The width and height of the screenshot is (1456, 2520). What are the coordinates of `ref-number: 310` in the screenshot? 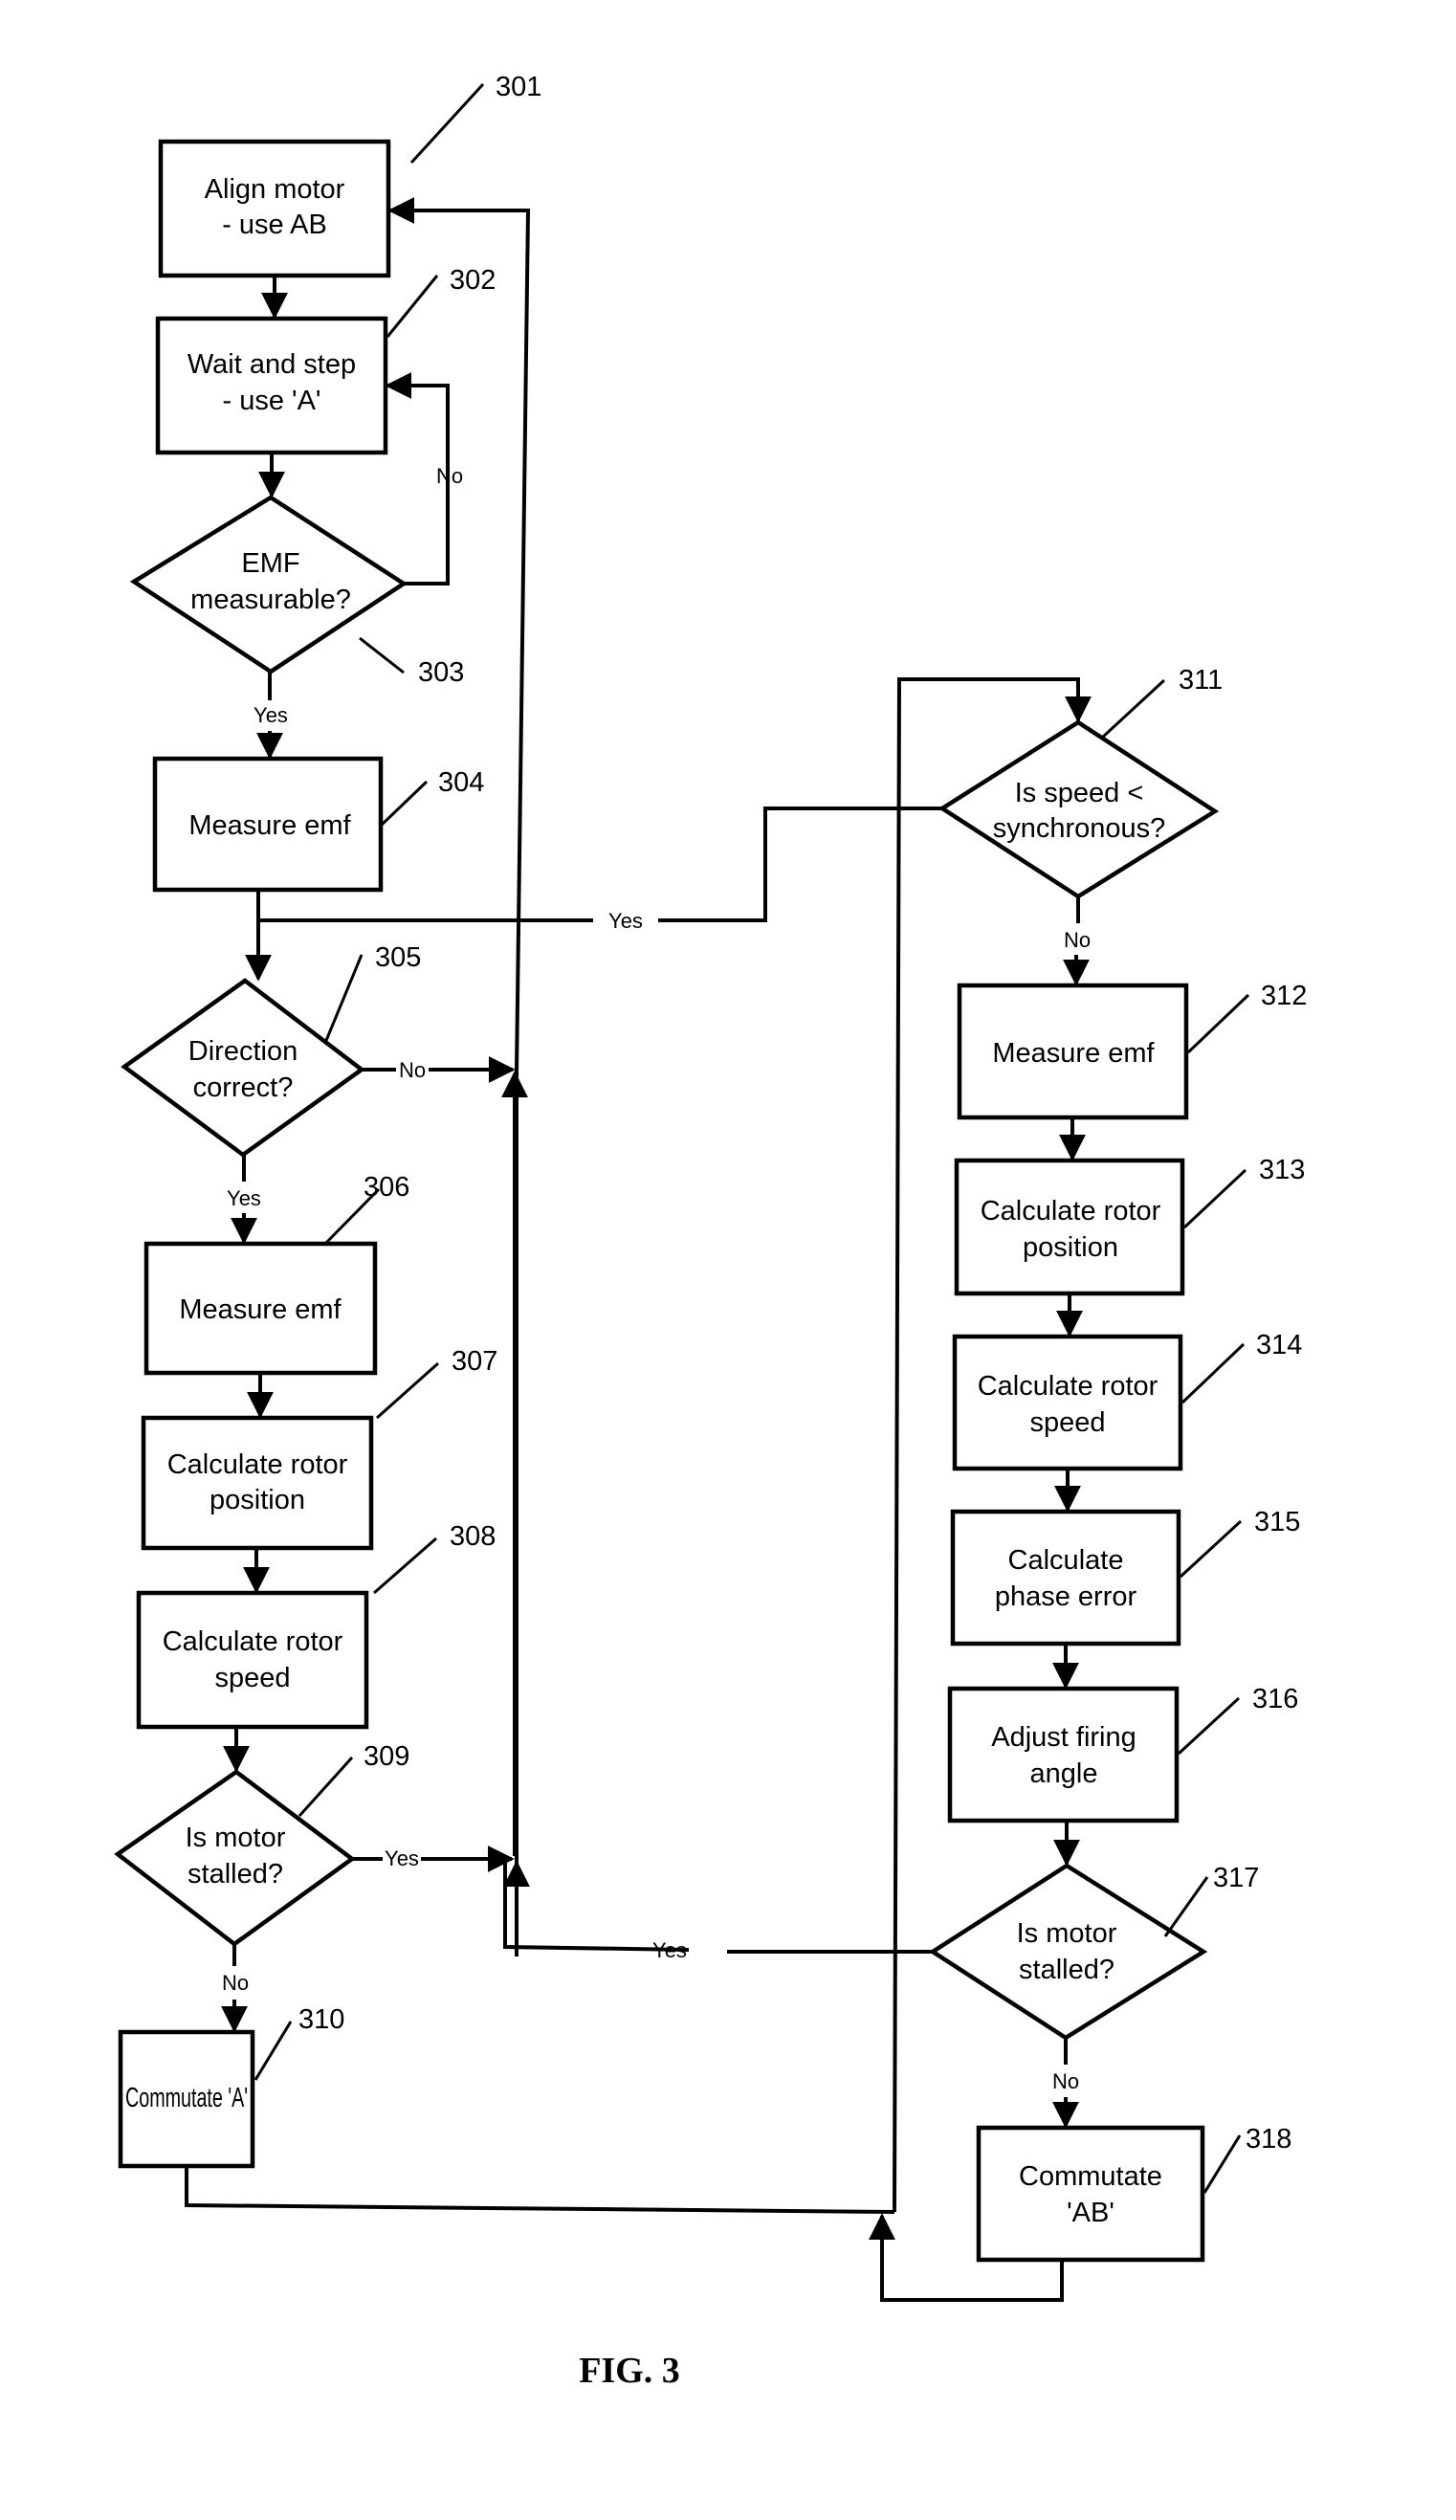 It's located at (321, 2020).